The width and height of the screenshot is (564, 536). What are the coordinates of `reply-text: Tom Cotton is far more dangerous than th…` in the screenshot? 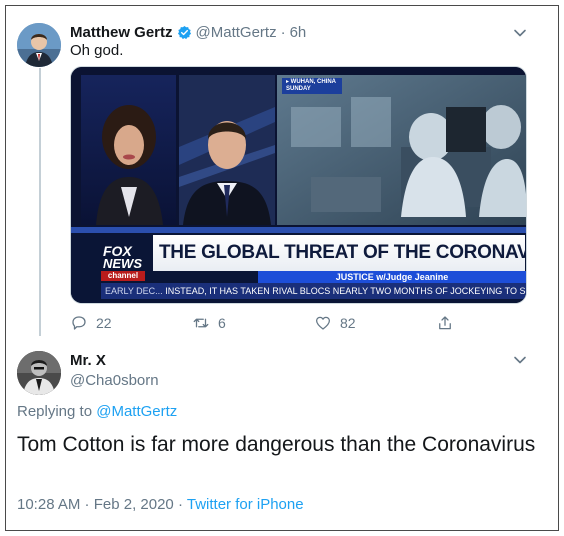 It's located at (276, 444).